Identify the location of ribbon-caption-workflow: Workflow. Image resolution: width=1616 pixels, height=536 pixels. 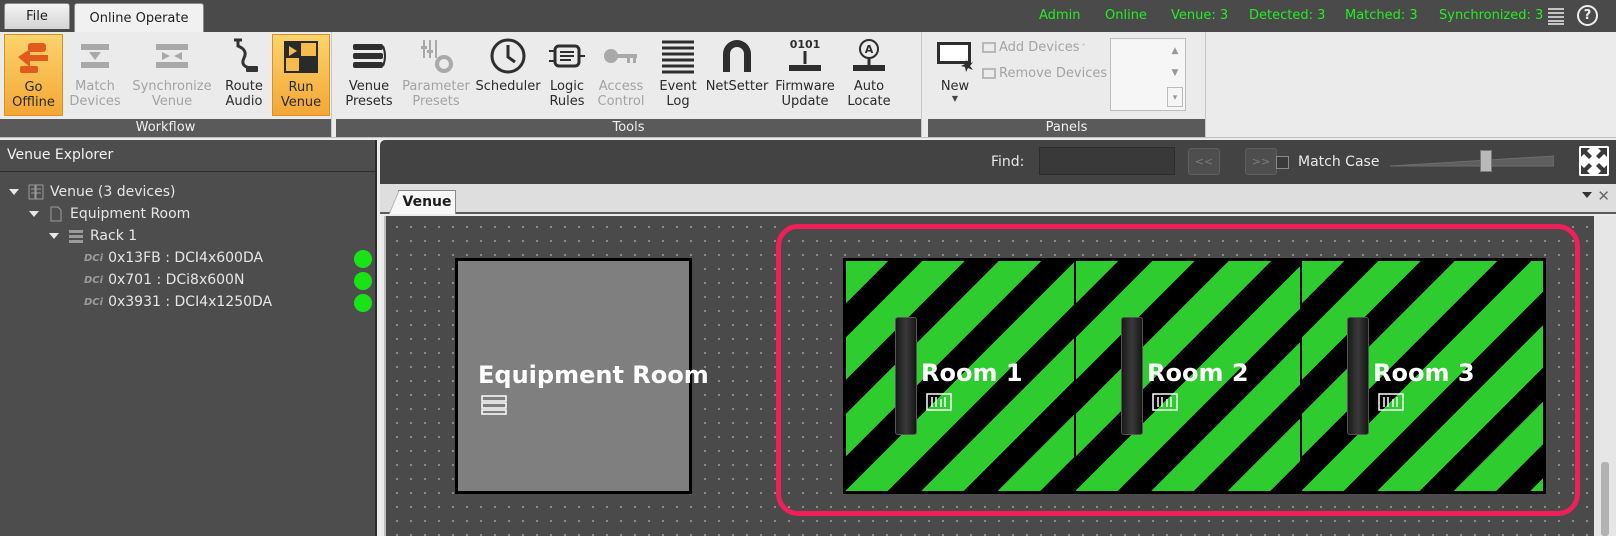
(165, 128).